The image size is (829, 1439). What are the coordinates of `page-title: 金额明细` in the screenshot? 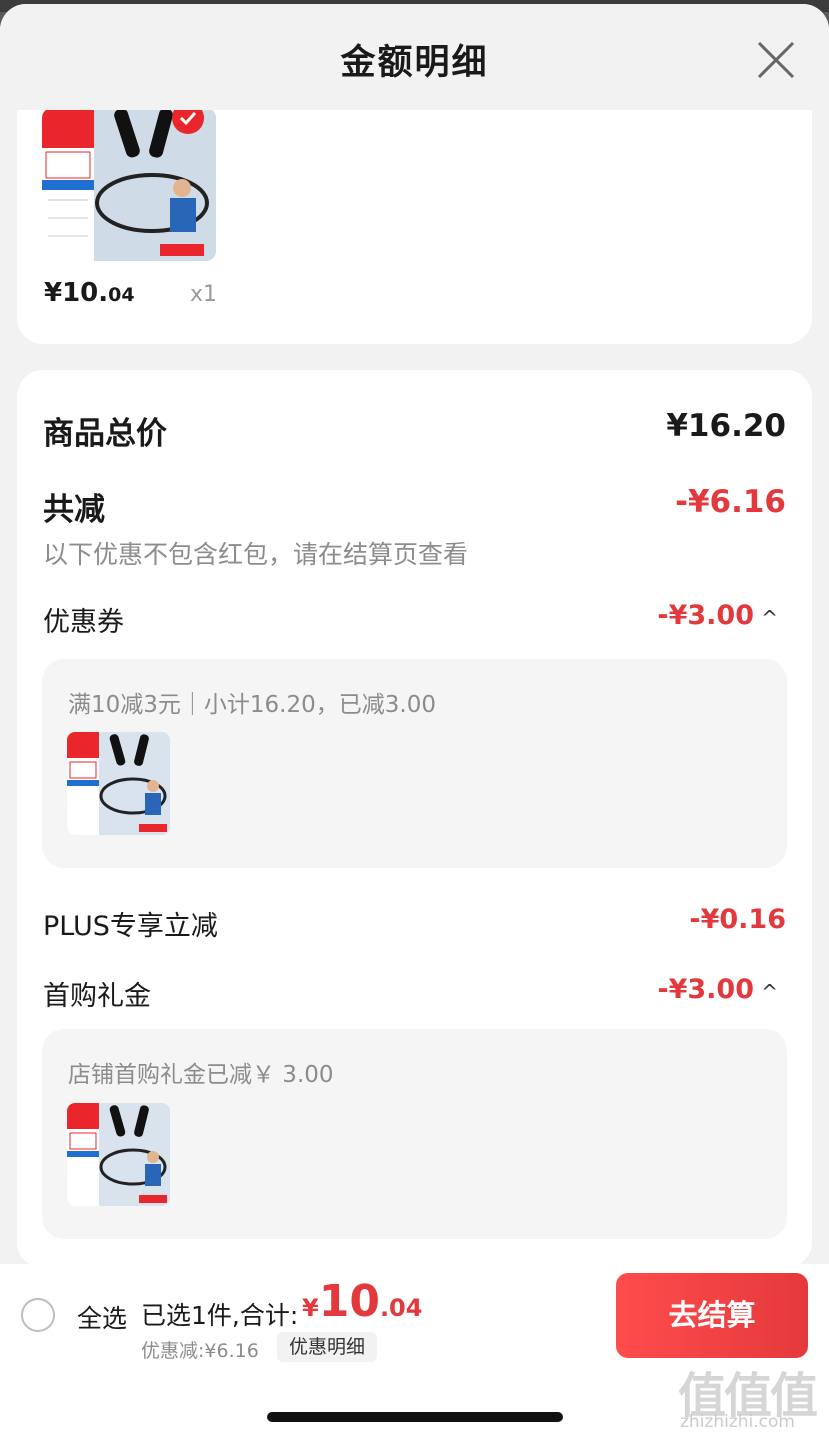 It's located at (414, 63).